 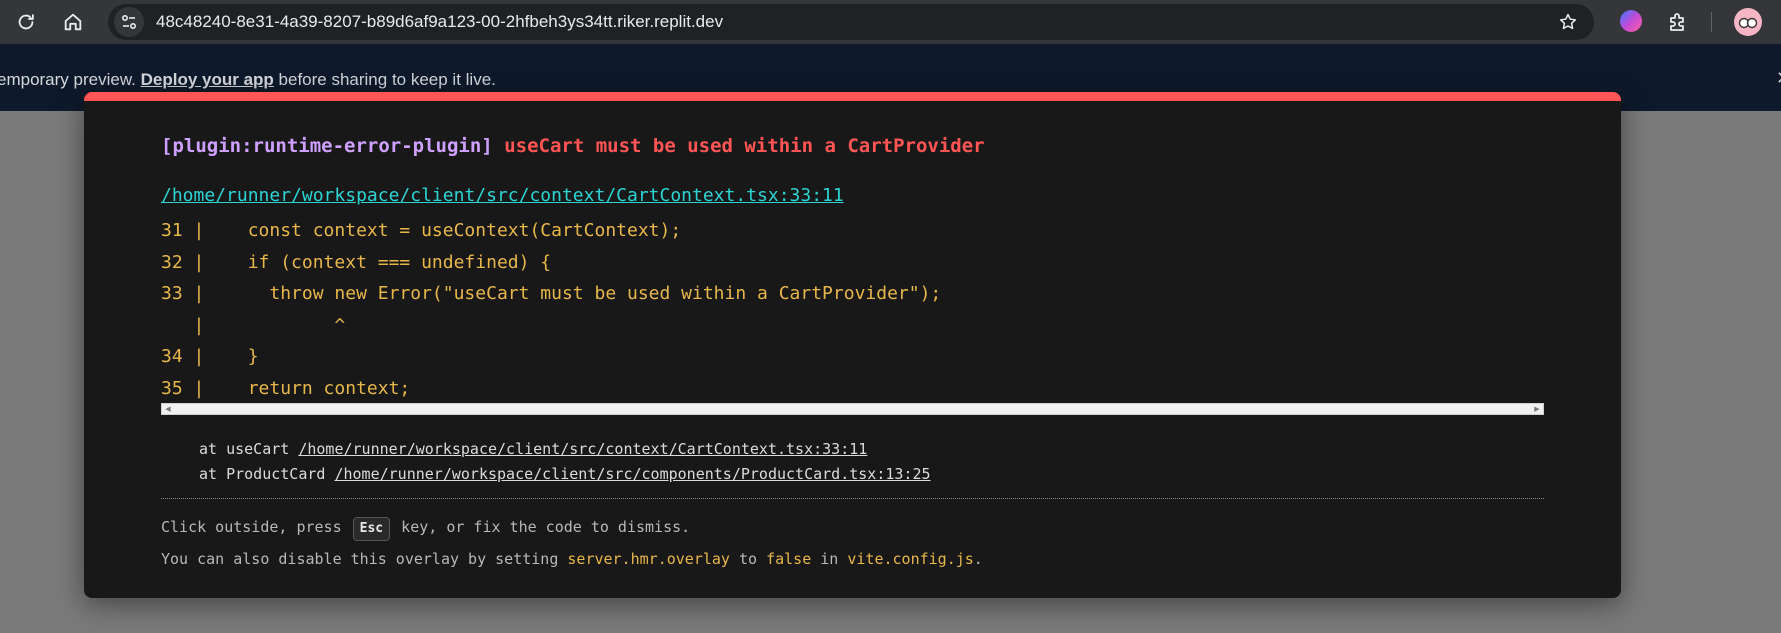 What do you see at coordinates (371, 529) in the screenshot?
I see `esc-key: Esc` at bounding box center [371, 529].